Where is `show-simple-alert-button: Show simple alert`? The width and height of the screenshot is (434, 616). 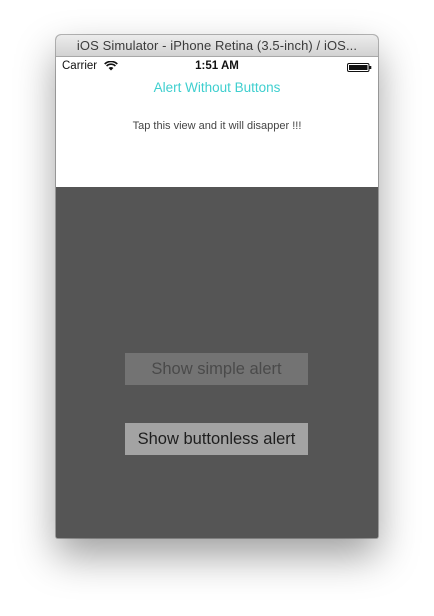 show-simple-alert-button: Show simple alert is located at coordinates (216, 369).